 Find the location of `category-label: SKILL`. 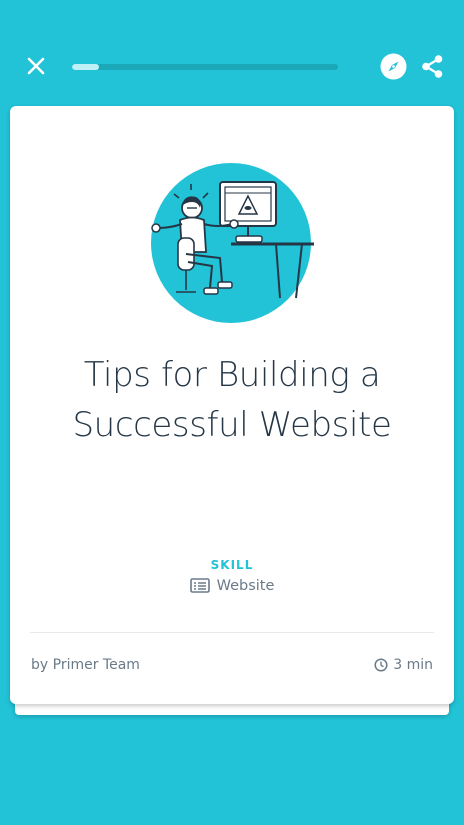

category-label: SKILL is located at coordinates (232, 565).